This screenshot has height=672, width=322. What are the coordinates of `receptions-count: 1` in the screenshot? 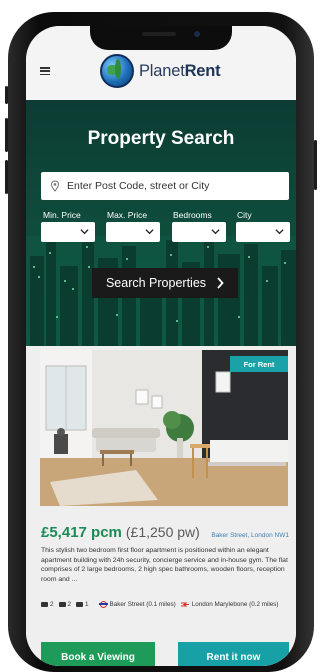 It's located at (82, 604).